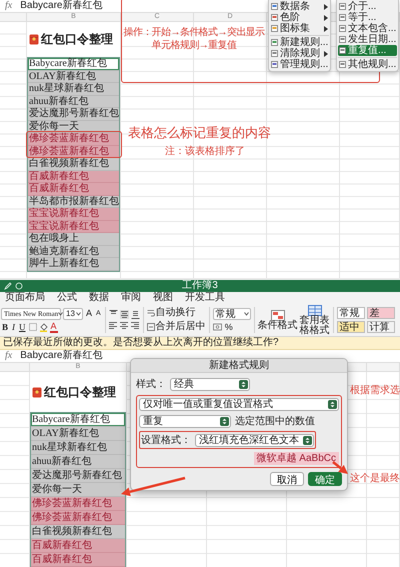  Describe the element at coordinates (277, 315) in the screenshot. I see `conditional-format-icon` at that location.